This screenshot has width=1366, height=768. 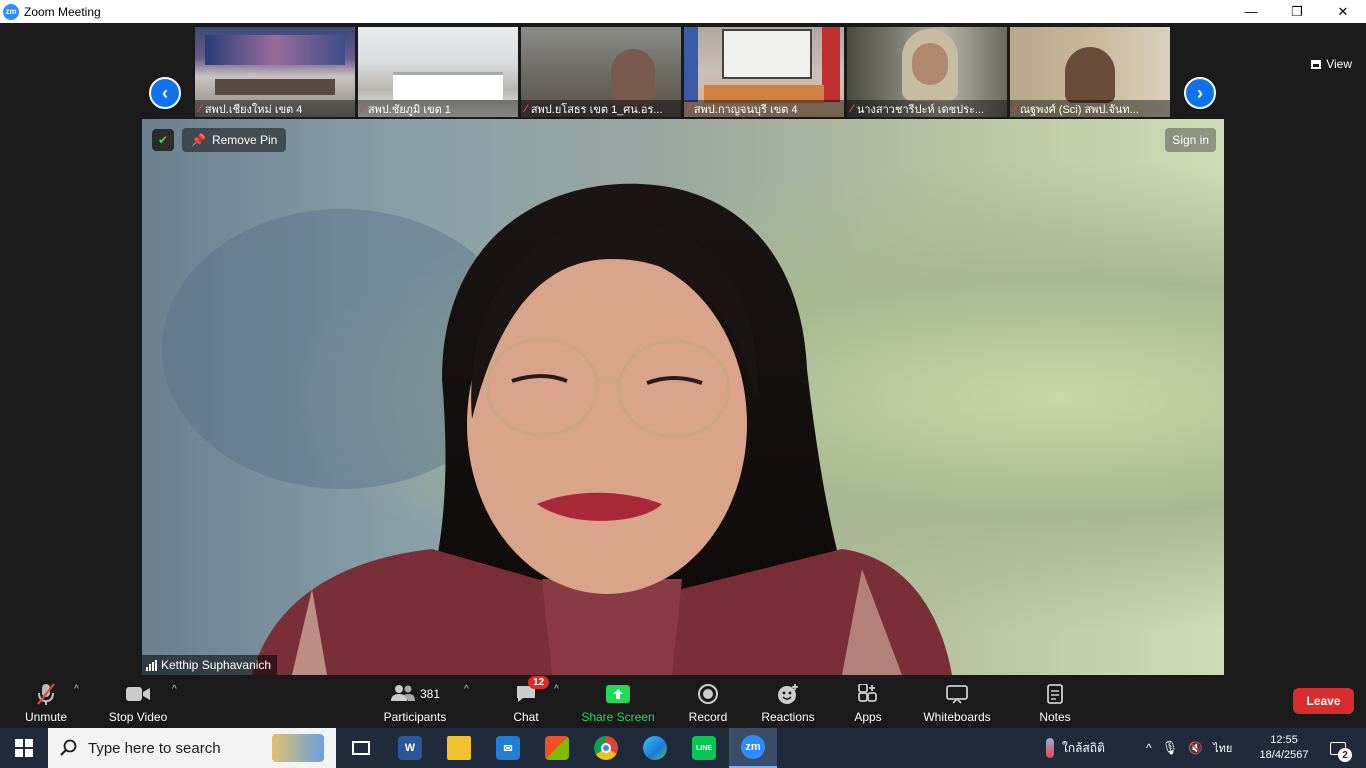 What do you see at coordinates (1316, 64) in the screenshot?
I see `grid-icon` at bounding box center [1316, 64].